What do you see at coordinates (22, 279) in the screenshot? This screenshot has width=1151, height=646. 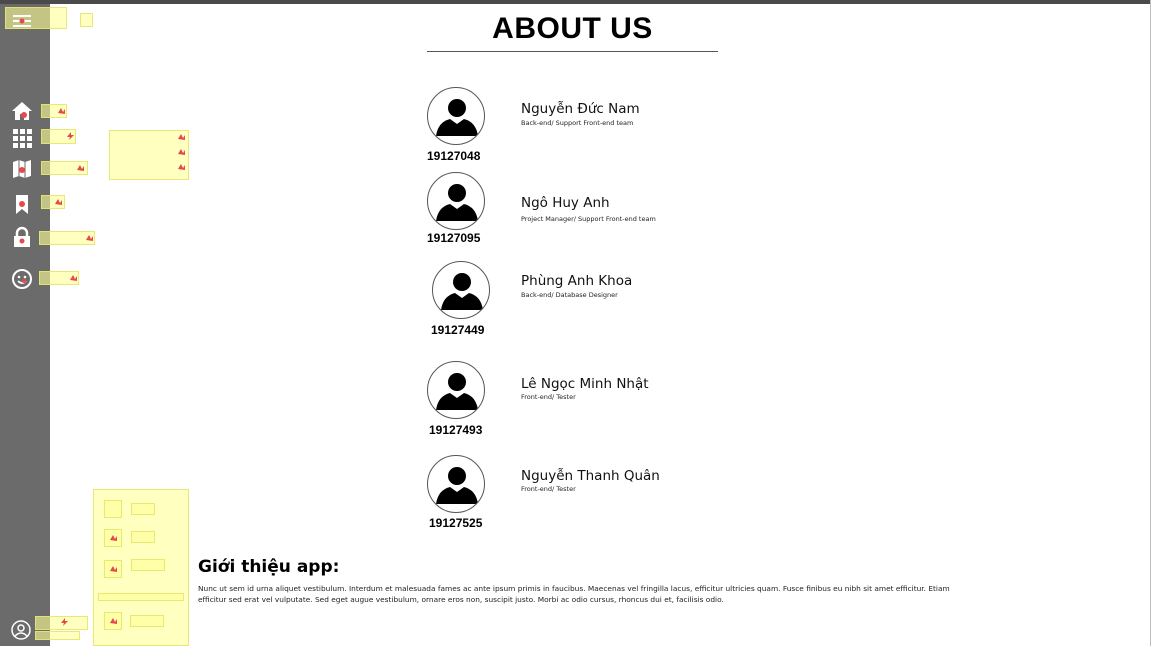 I see `emoji-icon` at bounding box center [22, 279].